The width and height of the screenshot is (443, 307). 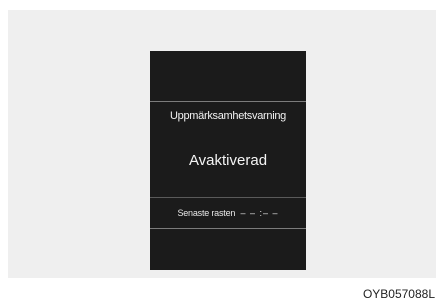 What do you see at coordinates (228, 101) in the screenshot?
I see `top-divider` at bounding box center [228, 101].